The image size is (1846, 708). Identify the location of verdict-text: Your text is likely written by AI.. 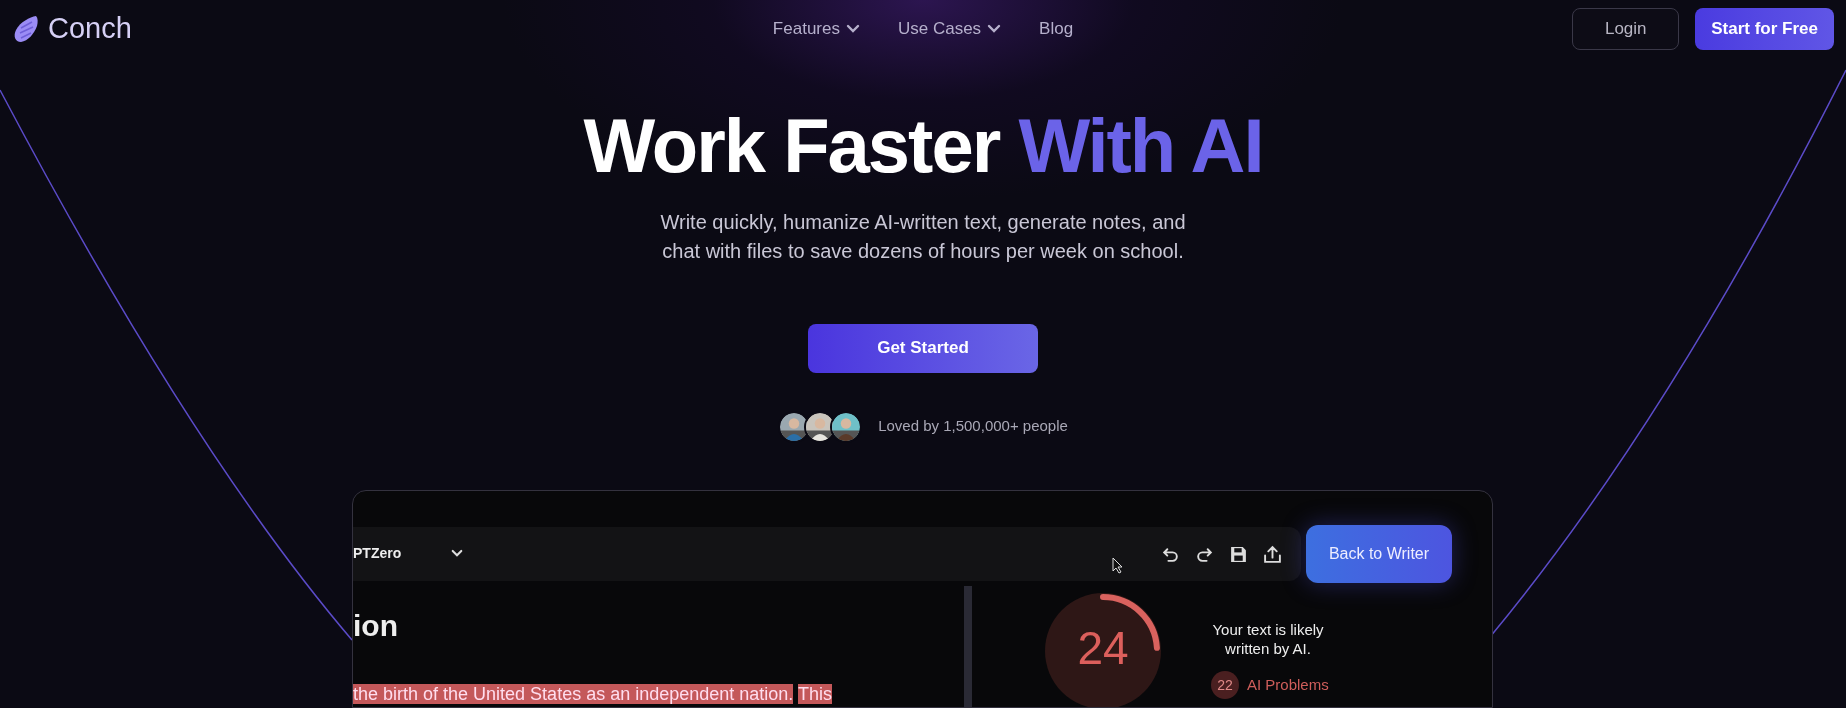
(1268, 640).